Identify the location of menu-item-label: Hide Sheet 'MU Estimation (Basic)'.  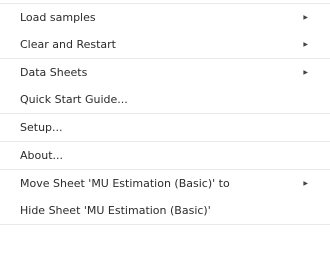
(115, 210).